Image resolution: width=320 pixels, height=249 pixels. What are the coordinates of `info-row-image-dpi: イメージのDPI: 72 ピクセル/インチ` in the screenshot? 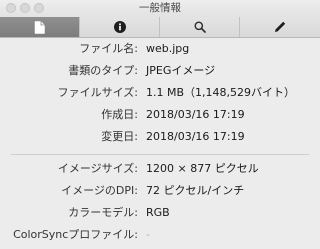 It's located at (160, 191).